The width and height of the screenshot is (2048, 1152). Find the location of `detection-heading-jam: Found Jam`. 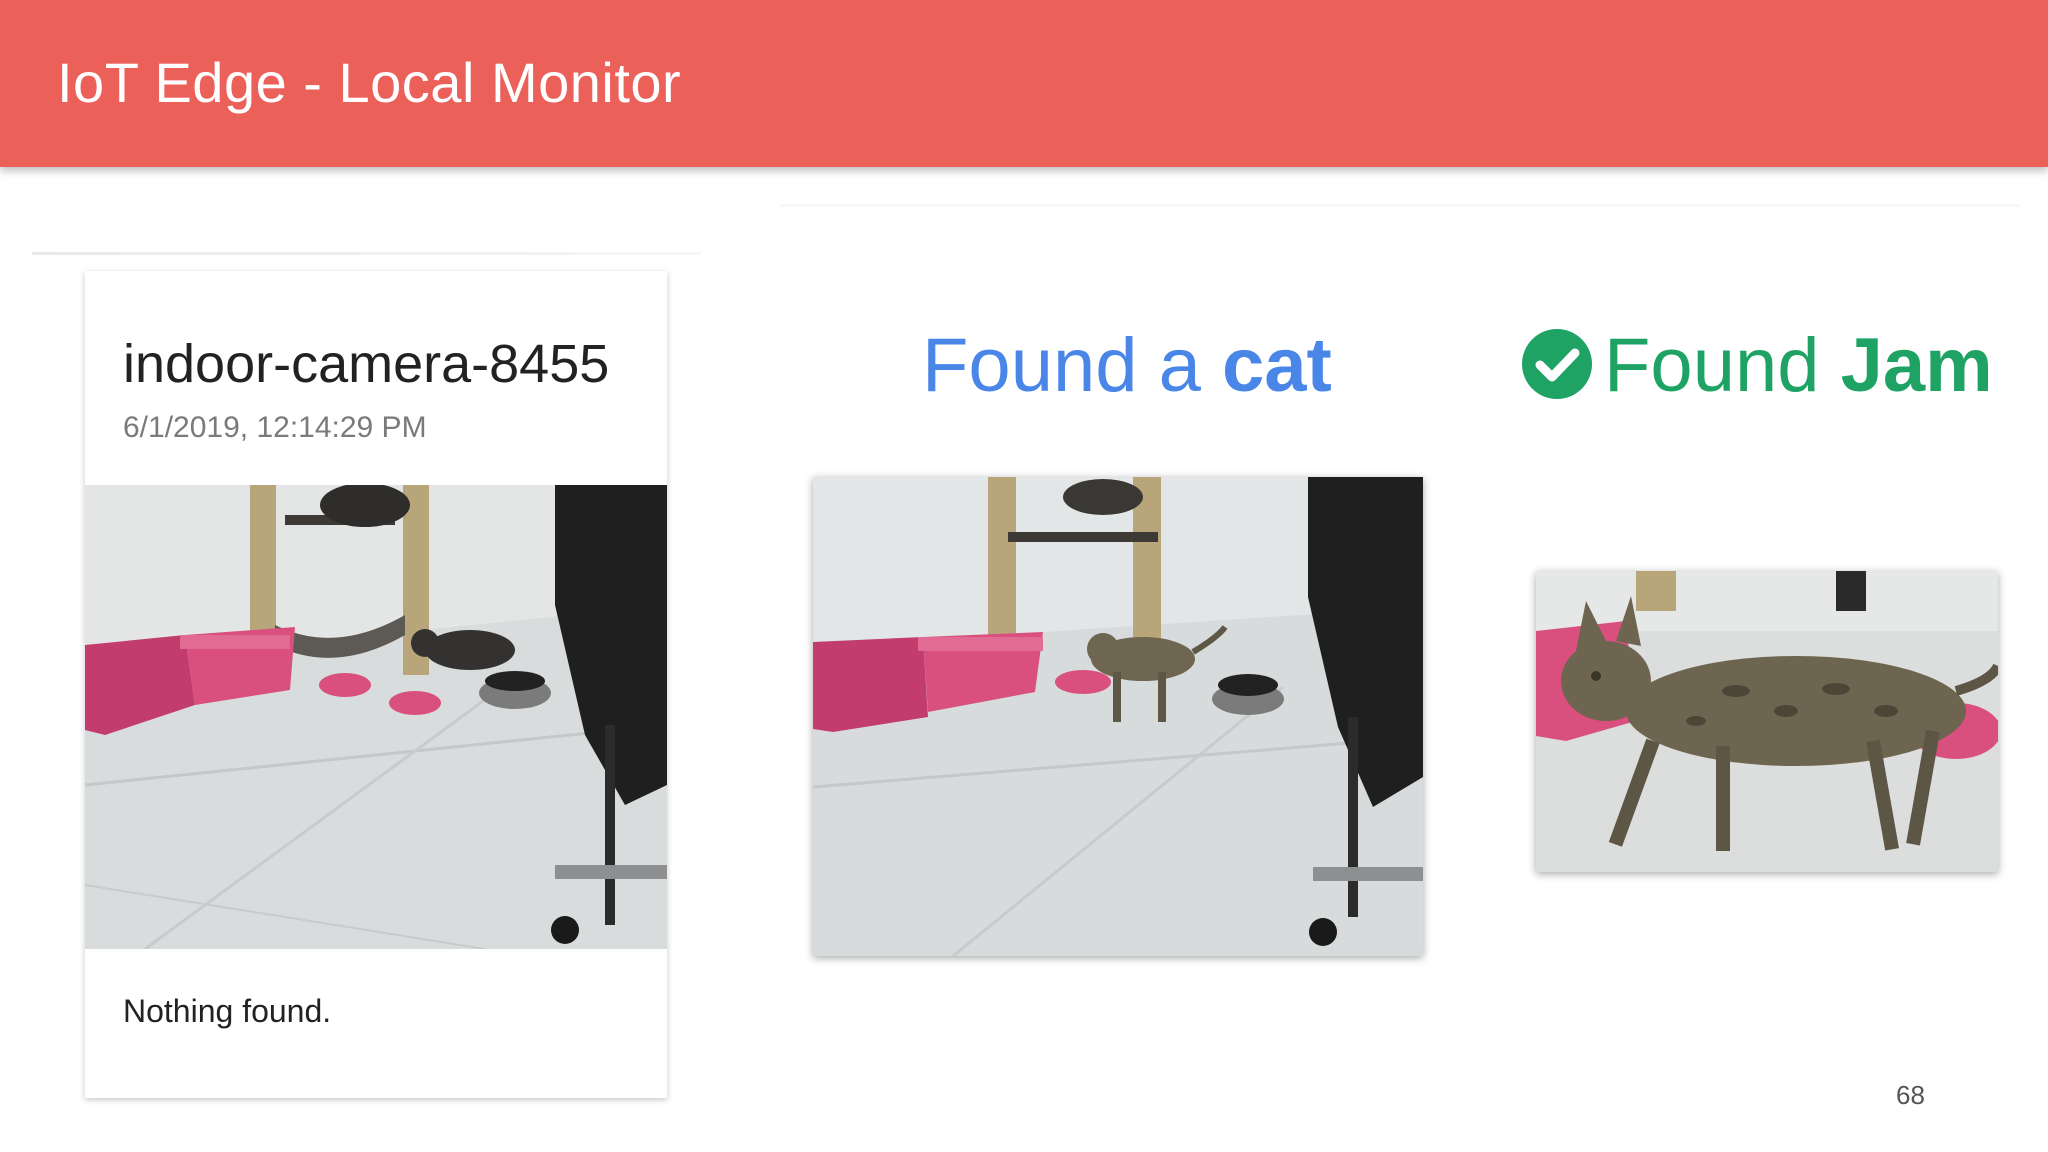

detection-heading-jam: Found Jam is located at coordinates (1757, 366).